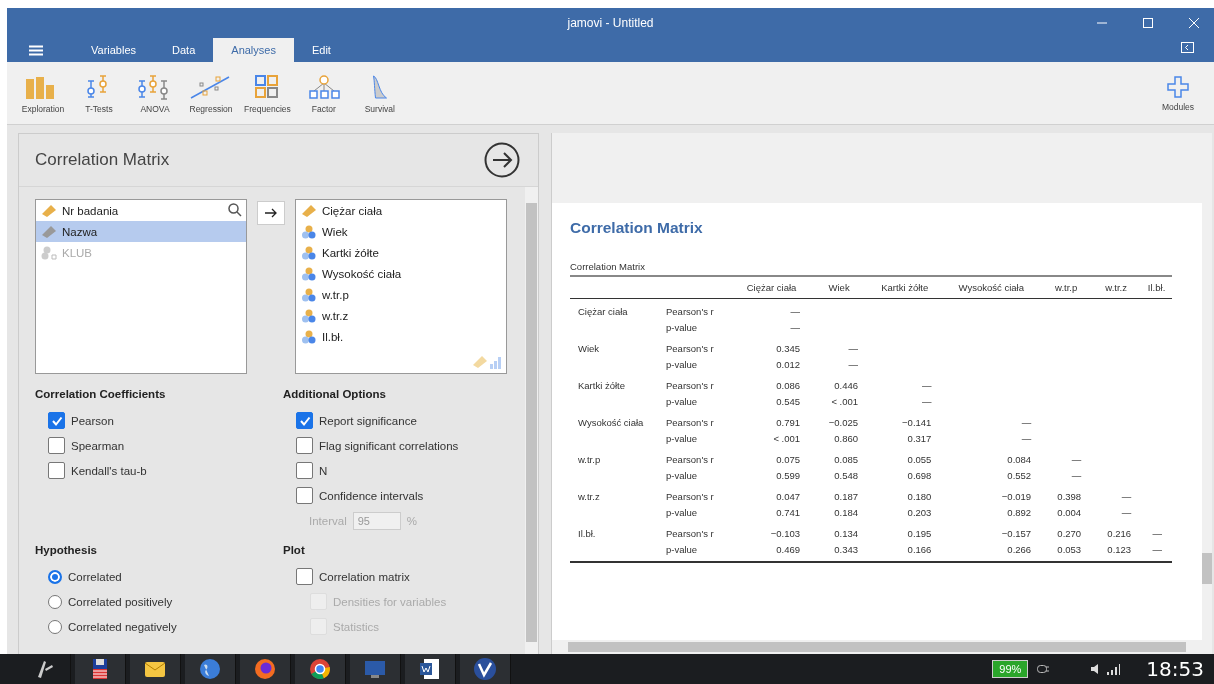 The image size is (1214, 684). What do you see at coordinates (637, 228) in the screenshot?
I see `results-heading: Correlation Matrix` at bounding box center [637, 228].